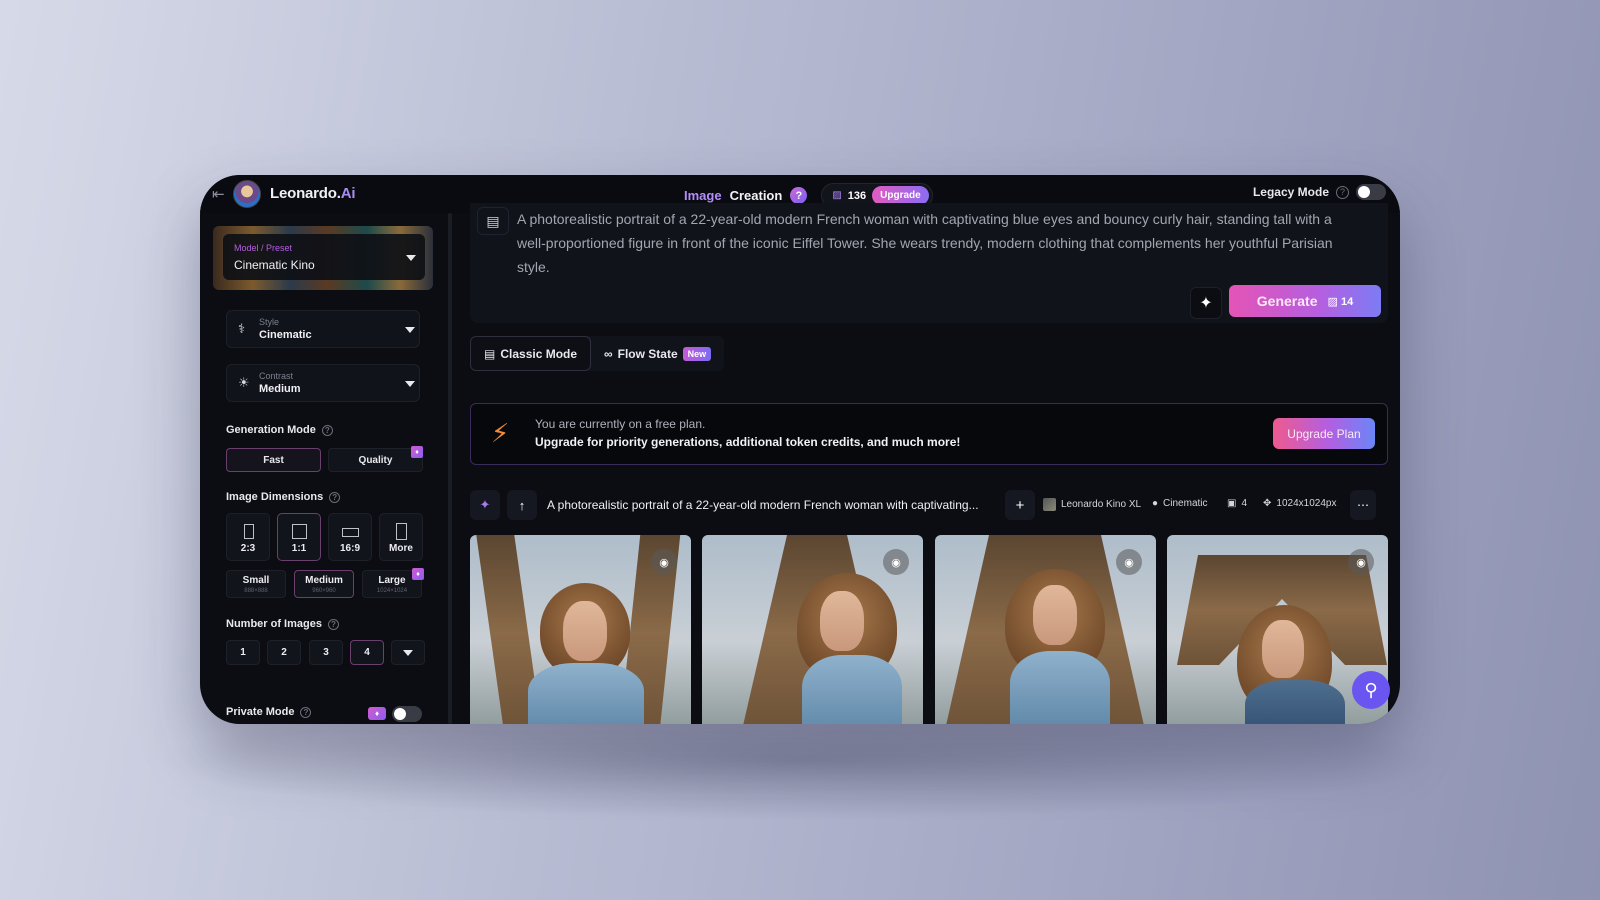  Describe the element at coordinates (218, 194) in the screenshot. I see `arrow-left-icon: ⇤` at that location.